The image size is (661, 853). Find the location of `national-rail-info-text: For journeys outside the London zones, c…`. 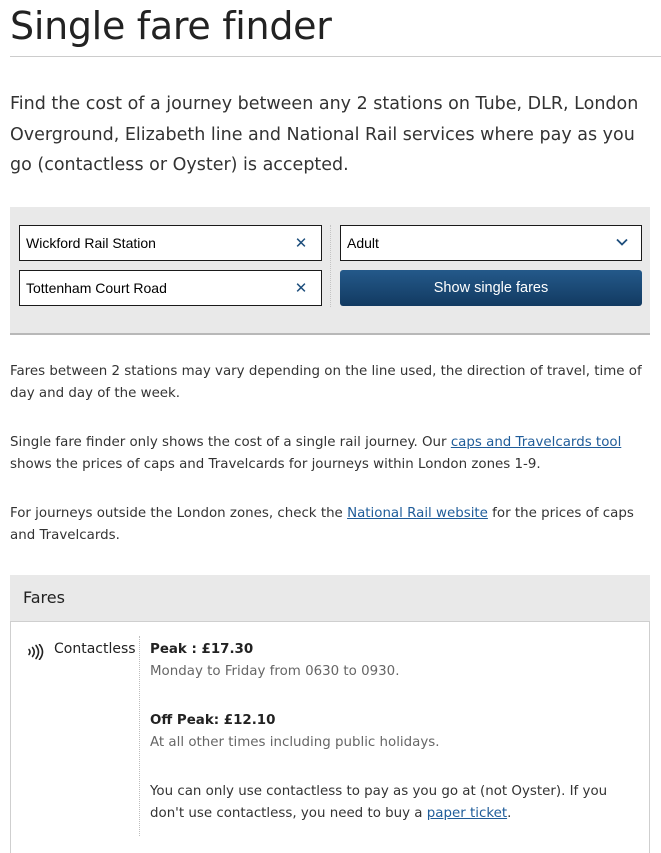

national-rail-info-text: For journeys outside the London zones, c… is located at coordinates (330, 525).